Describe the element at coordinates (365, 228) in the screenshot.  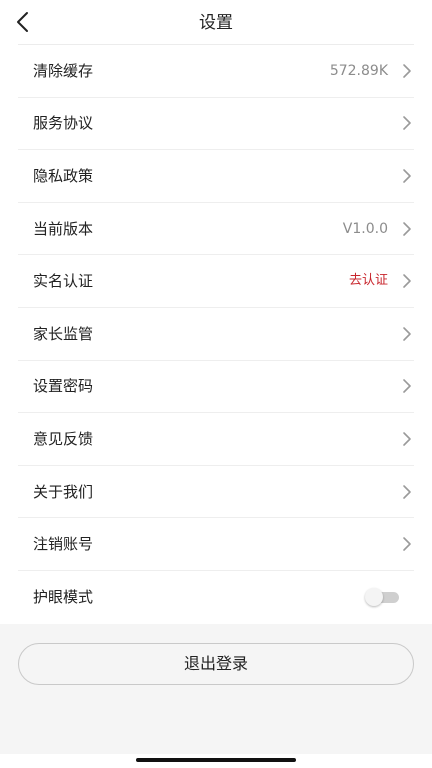
I see `version-value: V1.0.0` at that location.